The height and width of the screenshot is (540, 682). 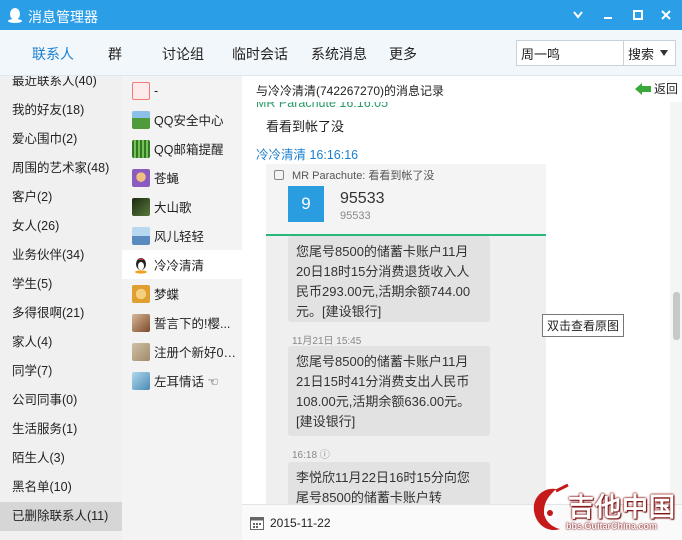 I want to click on group-item: 周围的艺术家(48), so click(x=61, y=168).